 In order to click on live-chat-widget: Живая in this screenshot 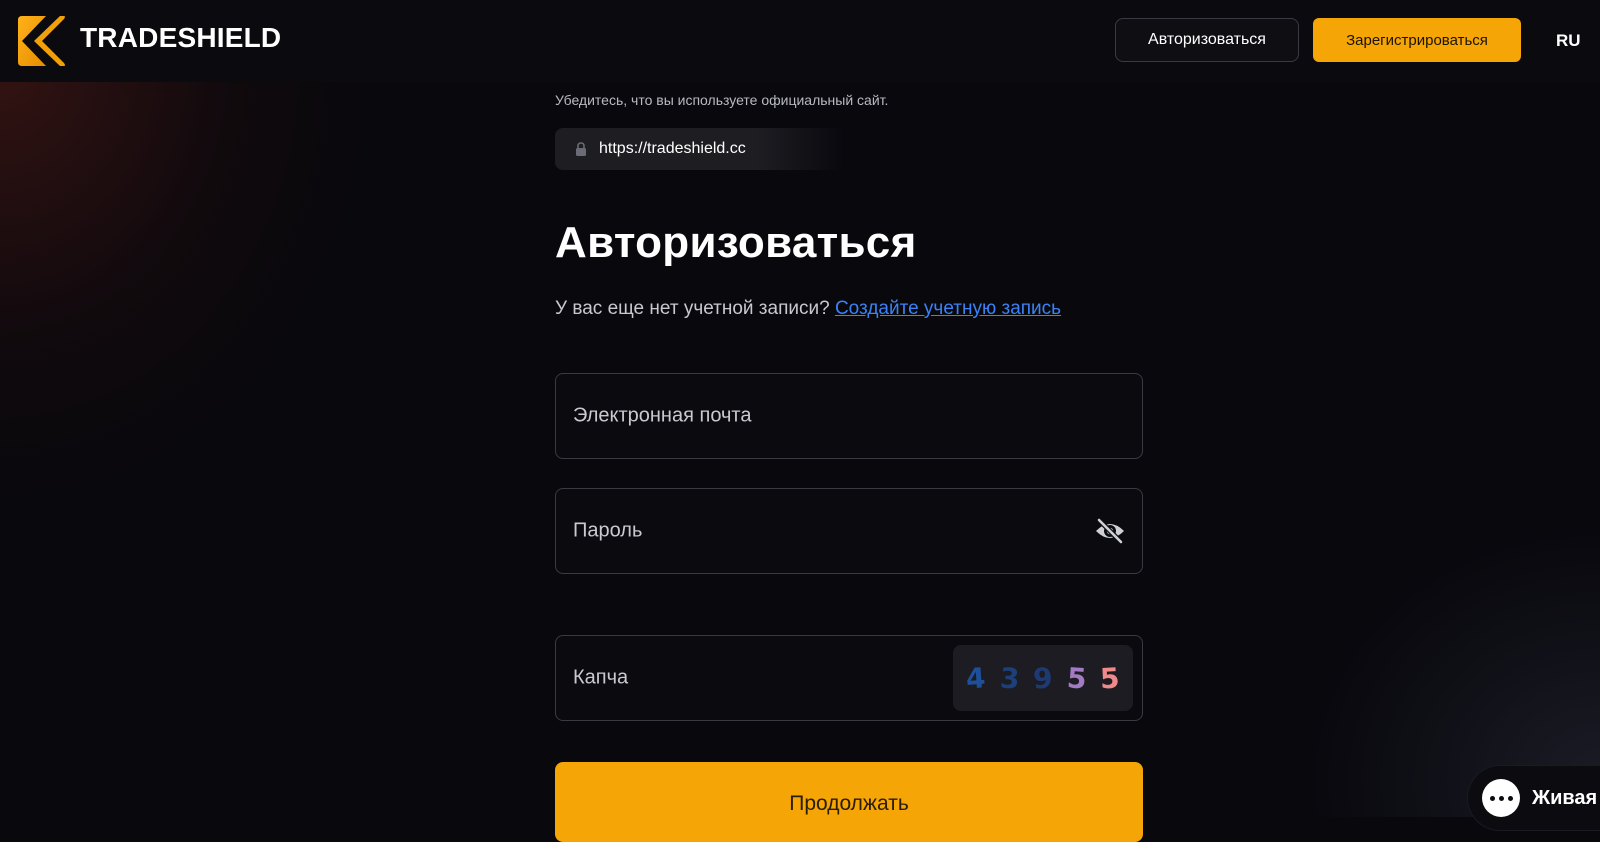, I will do `click(1534, 798)`.